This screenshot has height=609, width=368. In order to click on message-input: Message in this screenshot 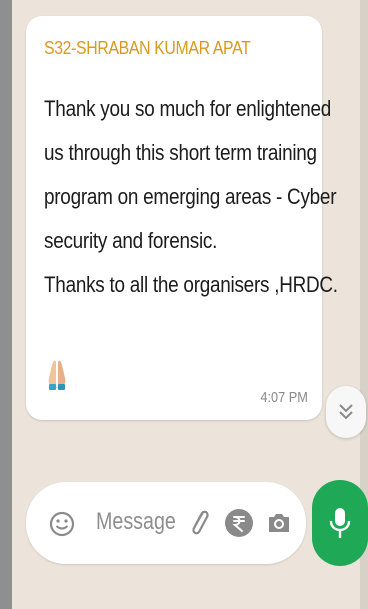, I will do `click(136, 522)`.